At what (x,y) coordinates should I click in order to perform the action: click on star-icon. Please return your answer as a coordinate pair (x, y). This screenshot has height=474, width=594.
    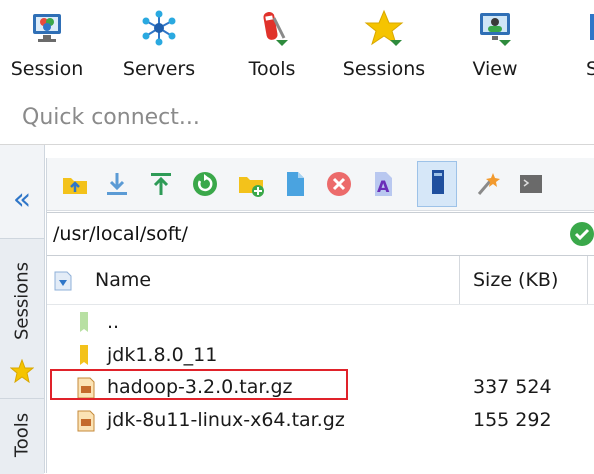
    Looking at the image, I should click on (22, 371).